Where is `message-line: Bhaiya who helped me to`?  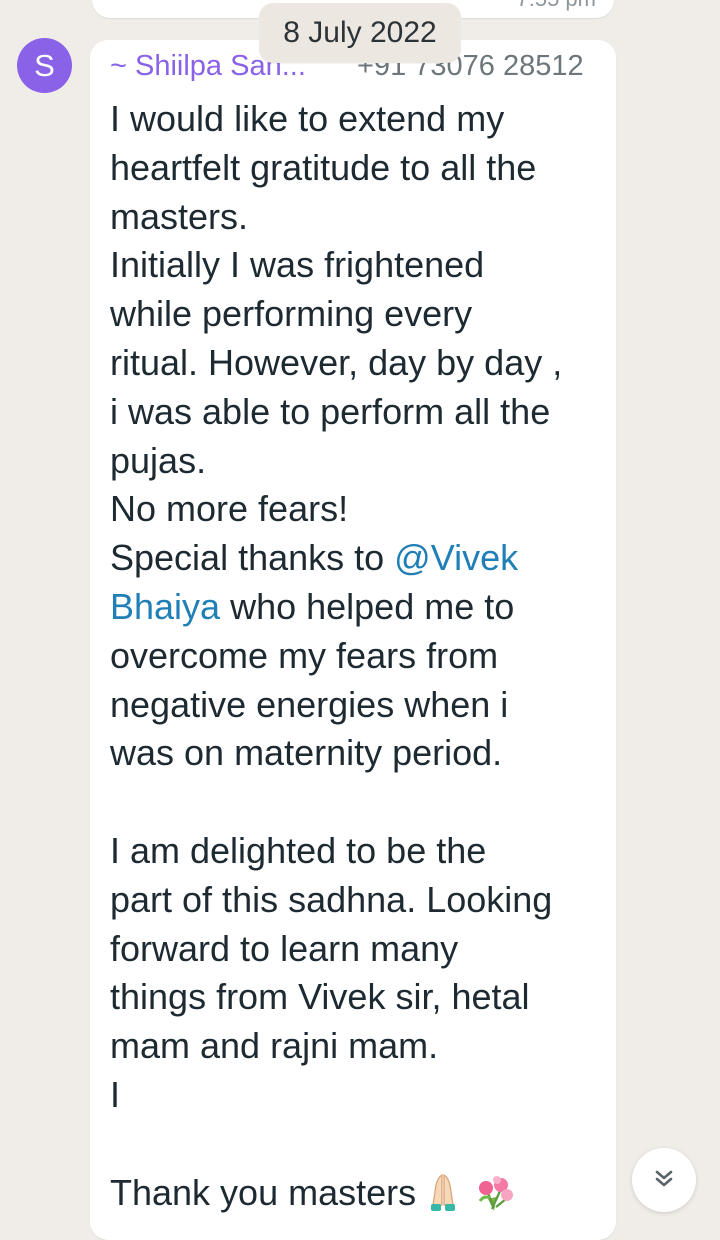
message-line: Bhaiya who helped me to is located at coordinates (355, 607).